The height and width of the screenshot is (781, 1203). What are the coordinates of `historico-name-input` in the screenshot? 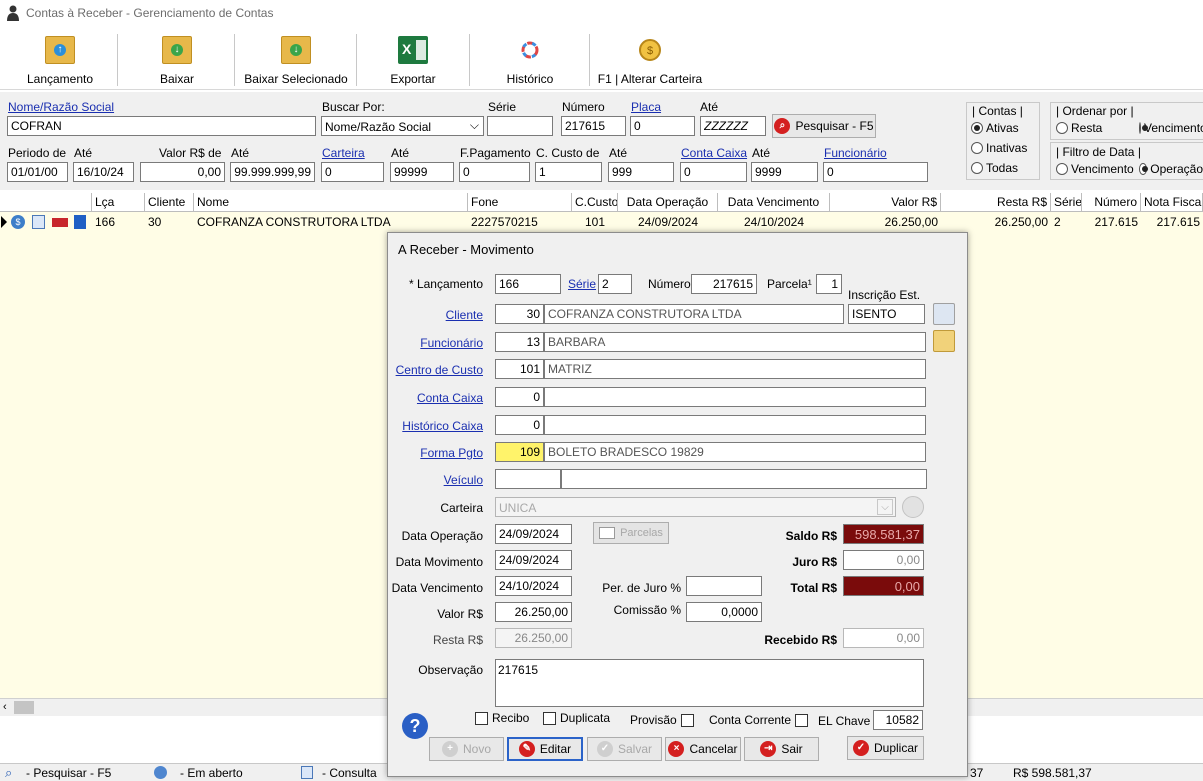 It's located at (735, 425).